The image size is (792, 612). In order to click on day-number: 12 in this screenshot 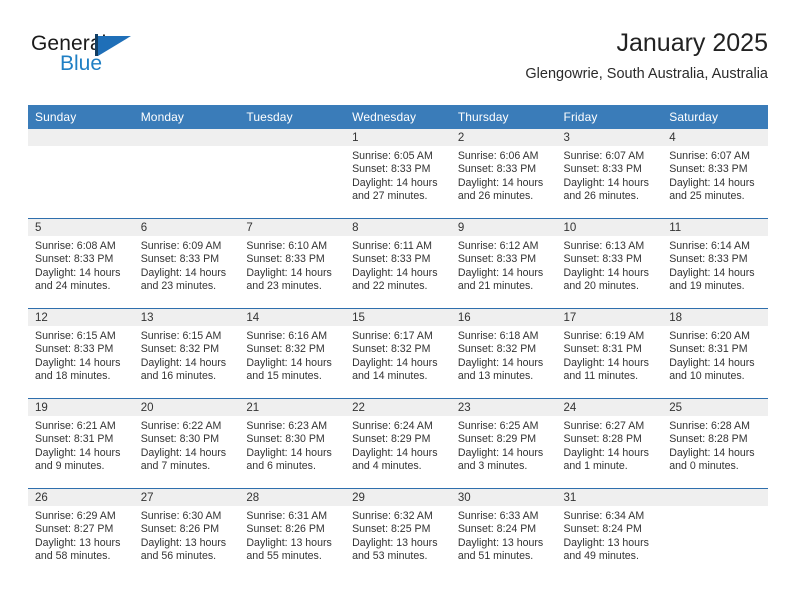, I will do `click(81, 317)`.